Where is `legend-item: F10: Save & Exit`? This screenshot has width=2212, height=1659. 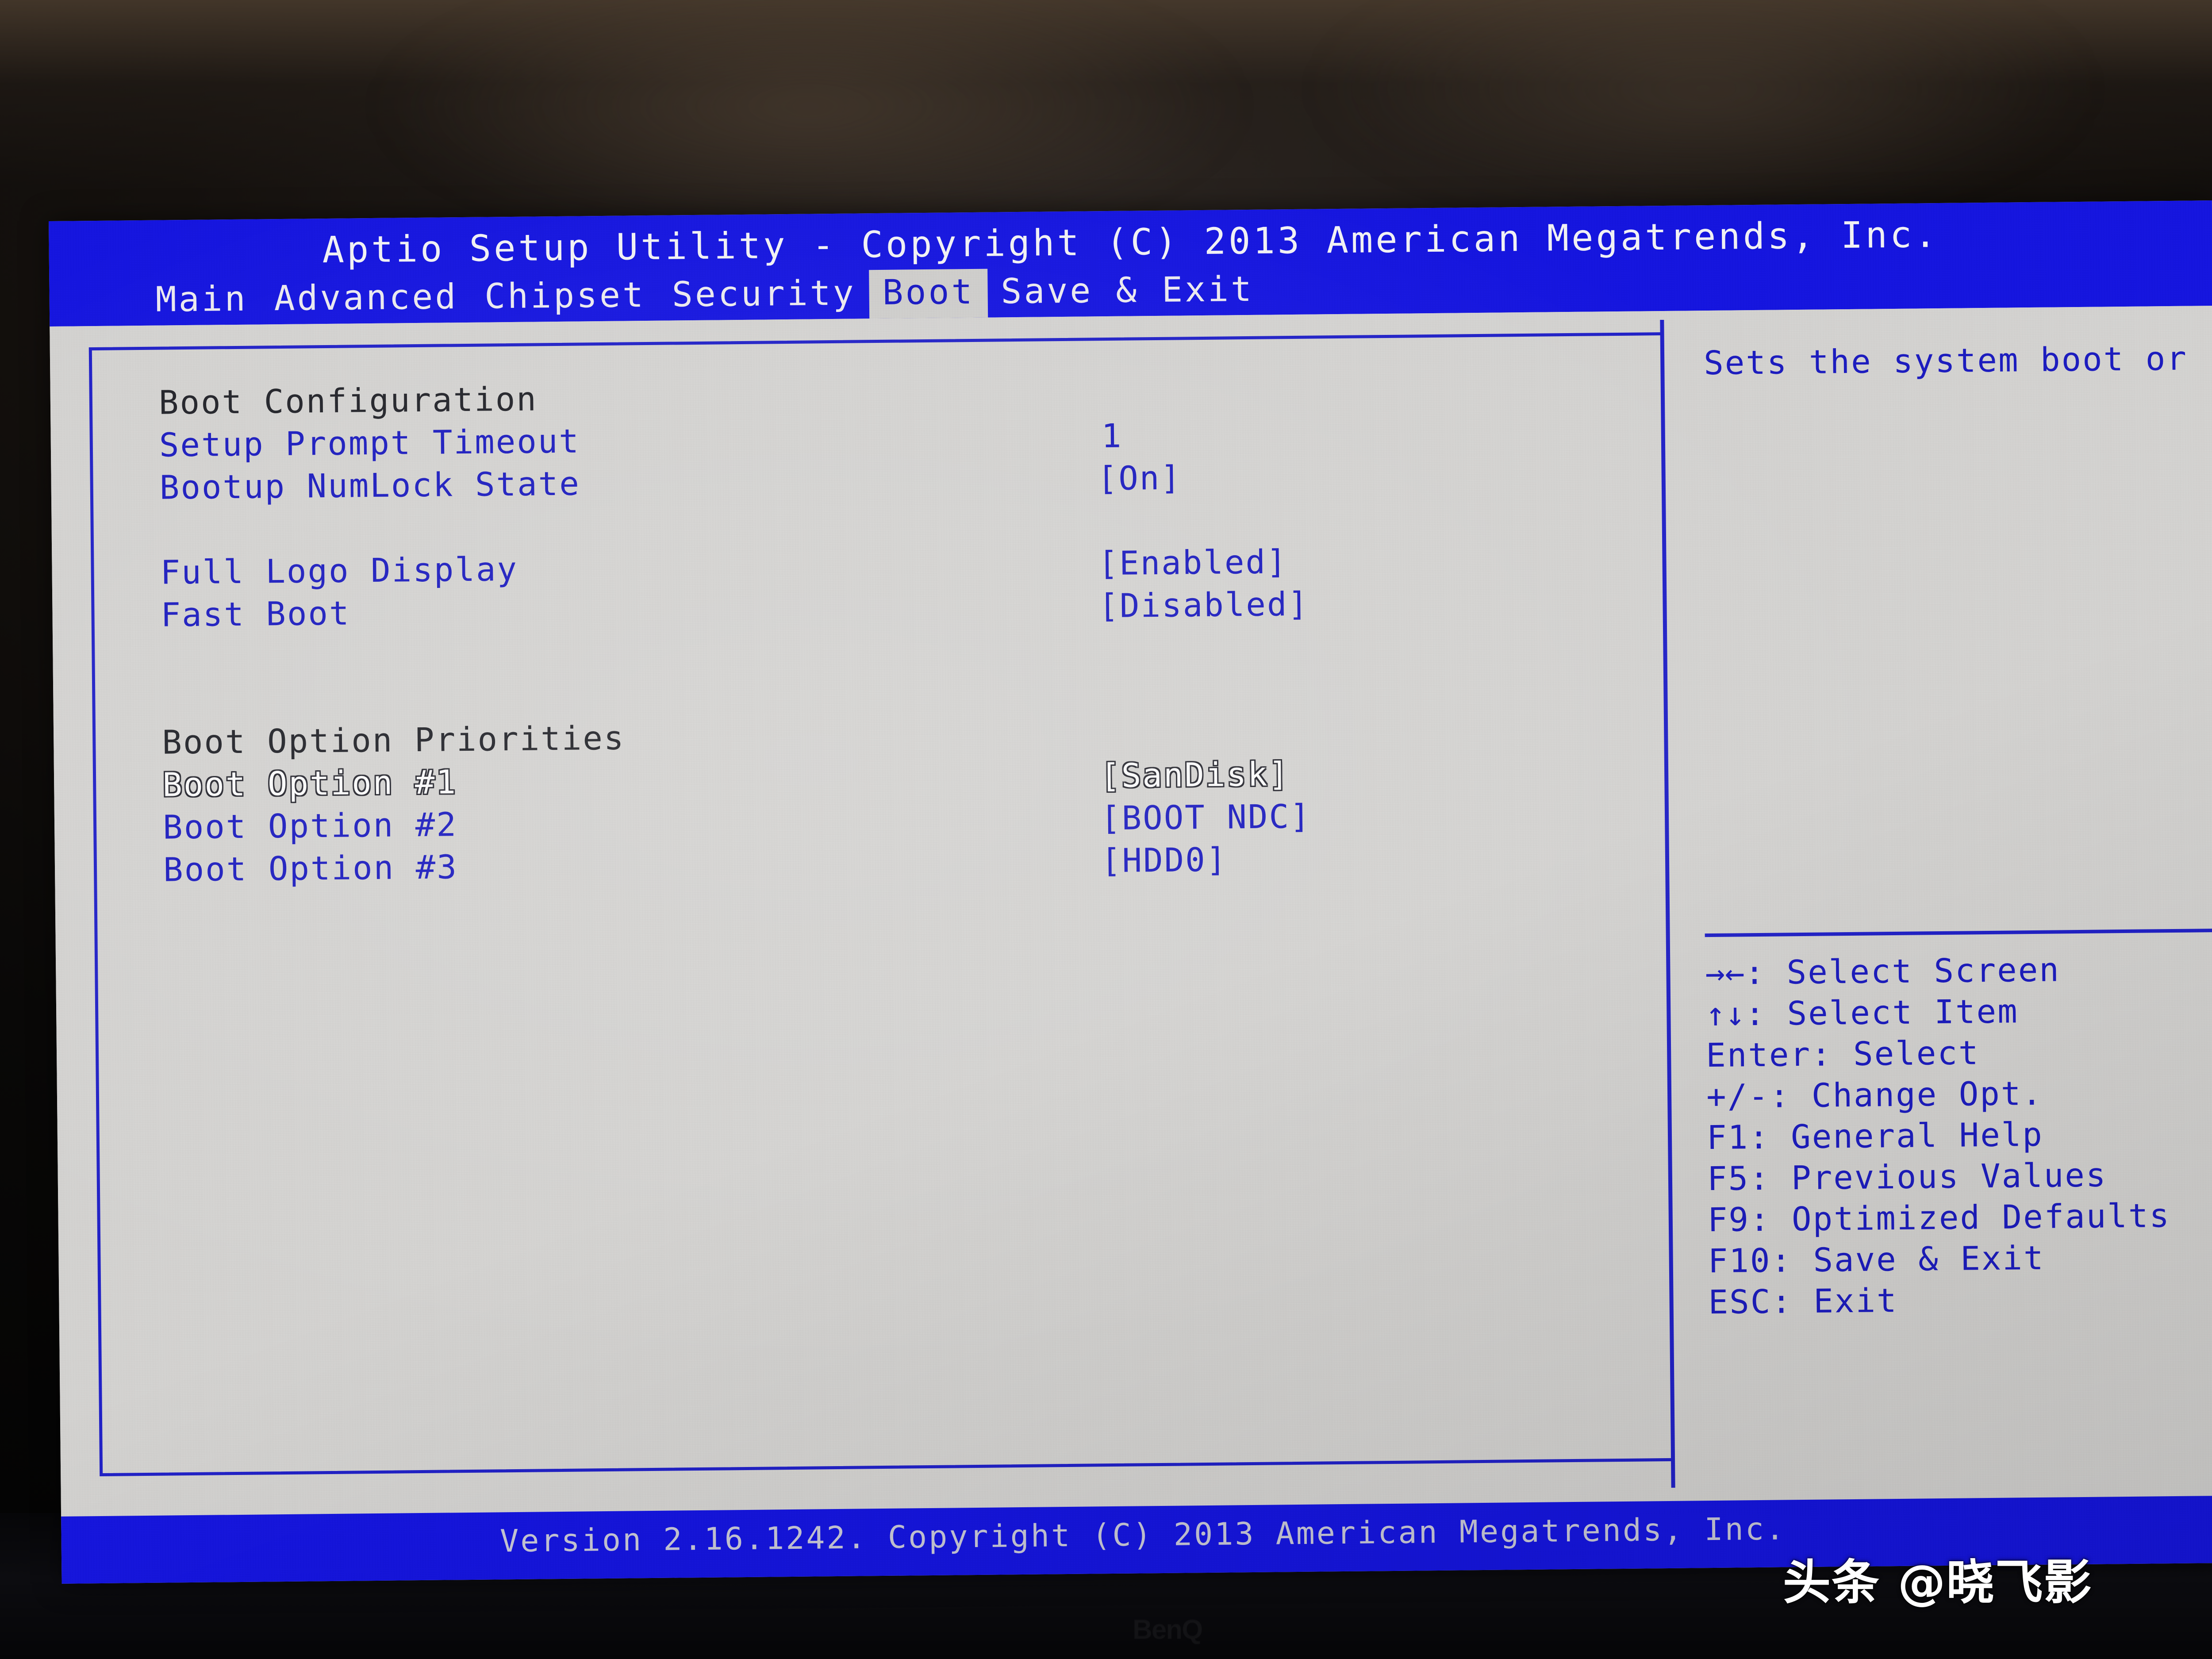 legend-item: F10: Save & Exit is located at coordinates (1939, 1259).